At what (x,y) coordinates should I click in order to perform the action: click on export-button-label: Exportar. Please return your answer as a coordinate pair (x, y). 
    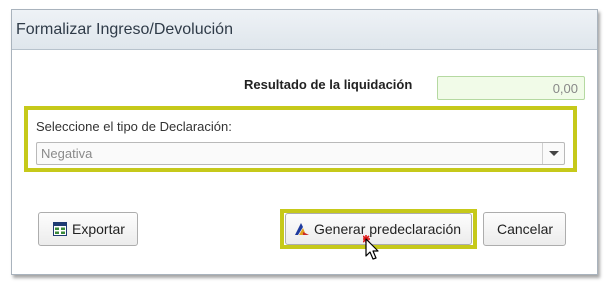
    Looking at the image, I should click on (98, 229).